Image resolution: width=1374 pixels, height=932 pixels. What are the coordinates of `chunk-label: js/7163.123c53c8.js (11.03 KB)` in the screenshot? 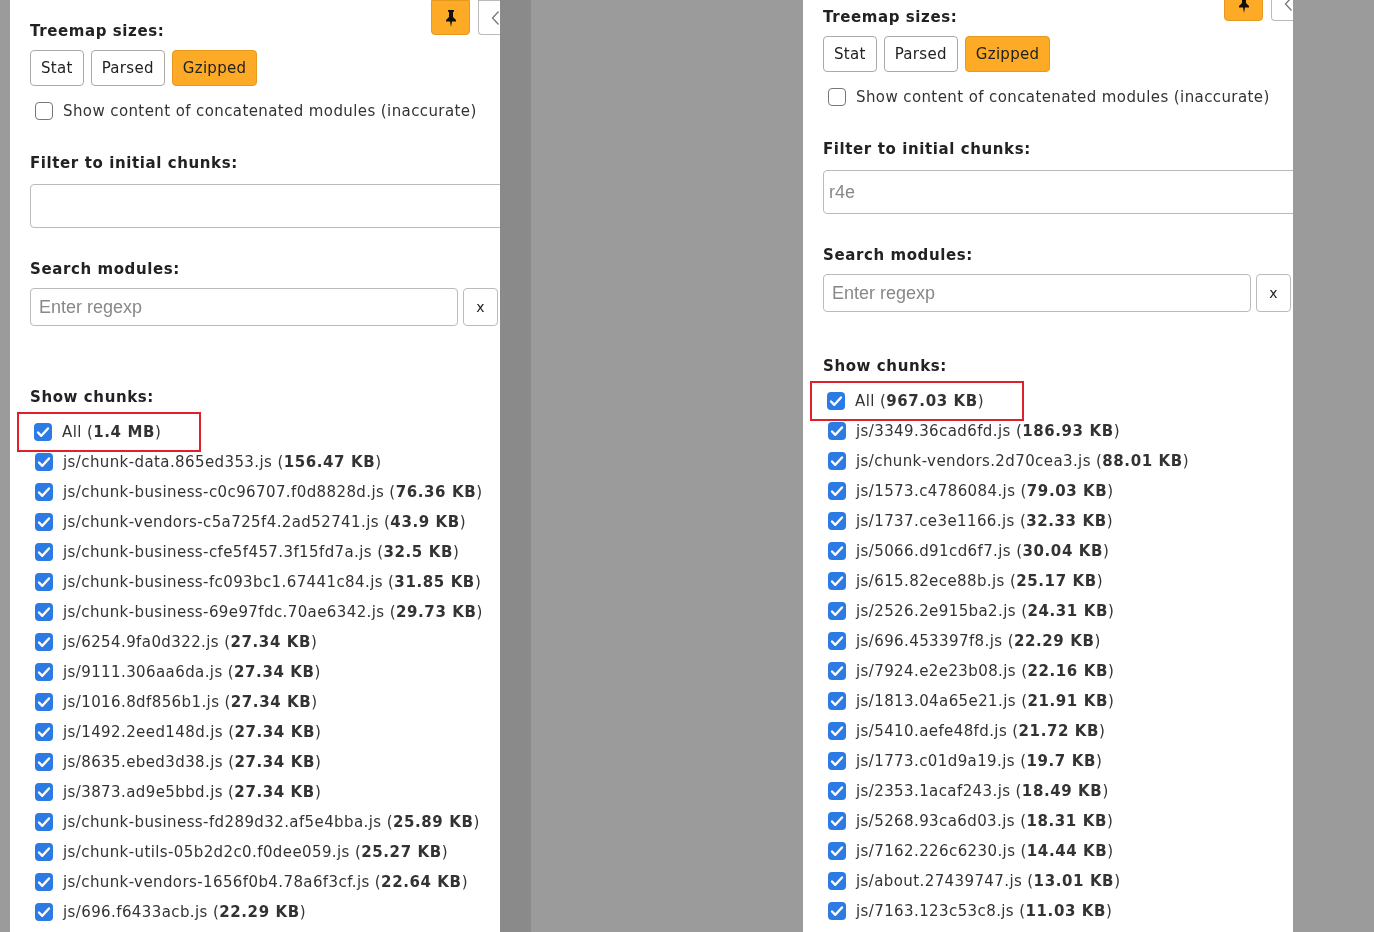 It's located at (984, 911).